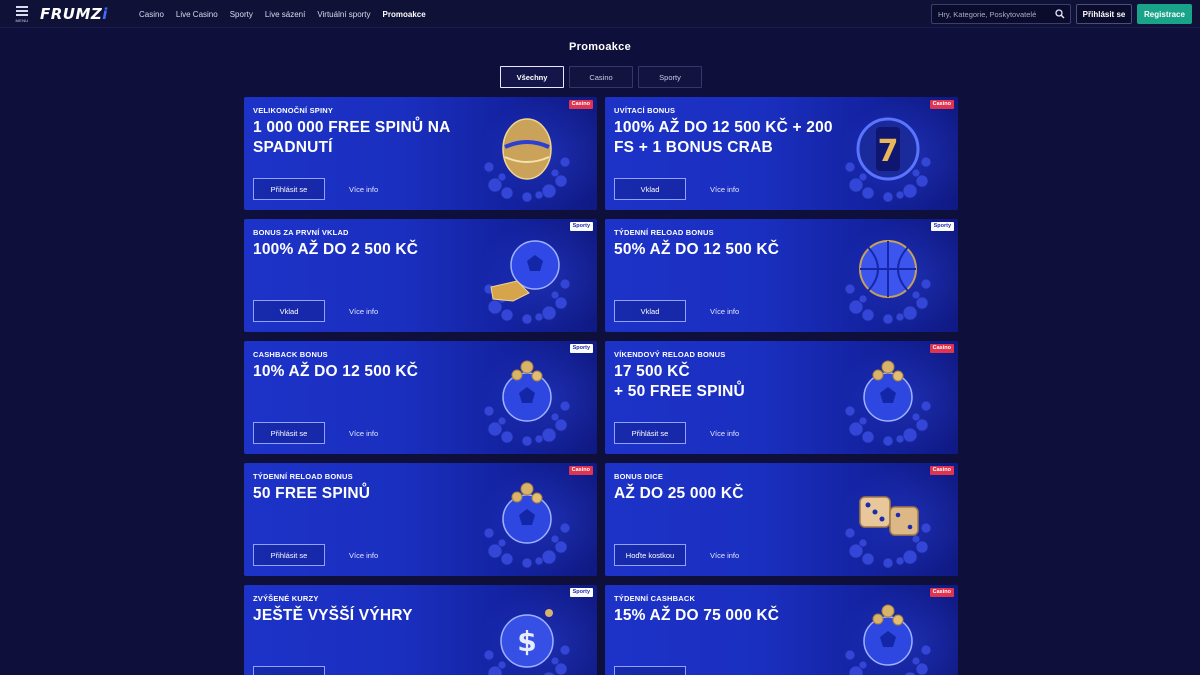 The height and width of the screenshot is (675, 1200). Describe the element at coordinates (293, 110) in the screenshot. I see `promo-subtitle: VELIKONOČNÍ SPINY` at that location.